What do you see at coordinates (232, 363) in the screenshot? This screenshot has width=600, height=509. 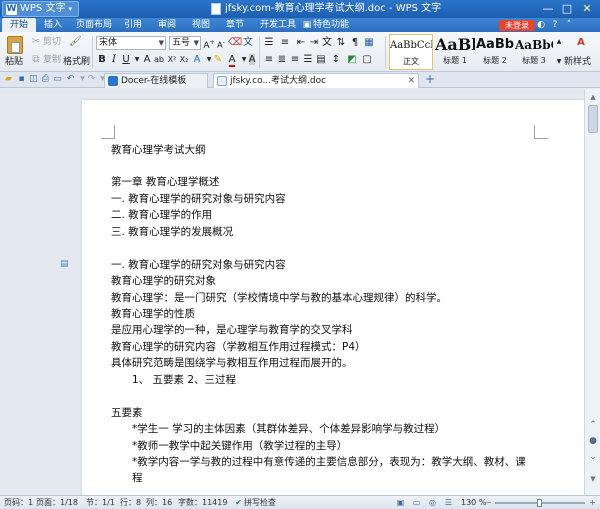 I see `doc-line: 具体研究范畴是围绕学与教相互作用过程而展开的。` at bounding box center [232, 363].